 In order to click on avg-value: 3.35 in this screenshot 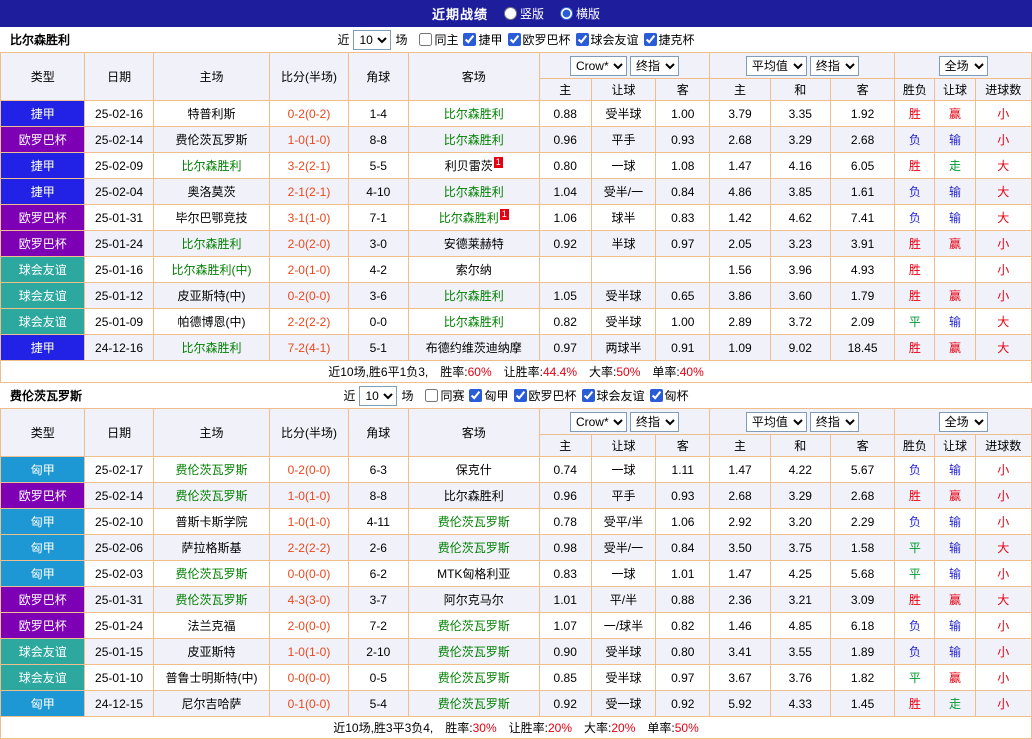, I will do `click(800, 113)`.